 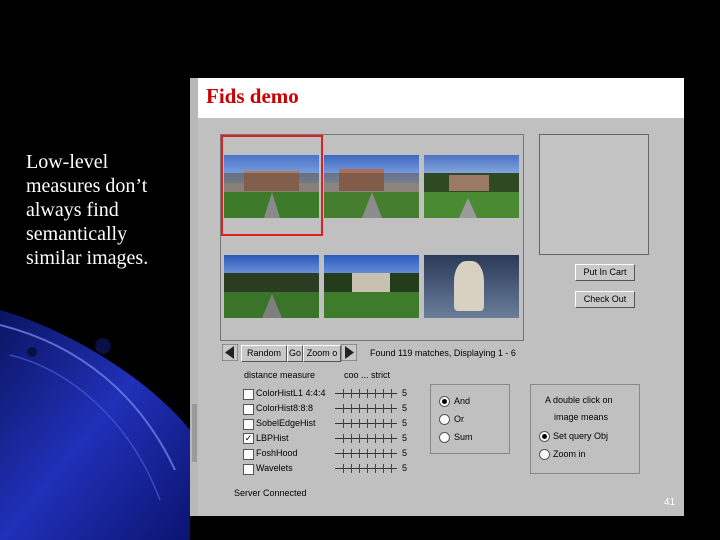 I want to click on measure-label: LBPHist, so click(x=272, y=438).